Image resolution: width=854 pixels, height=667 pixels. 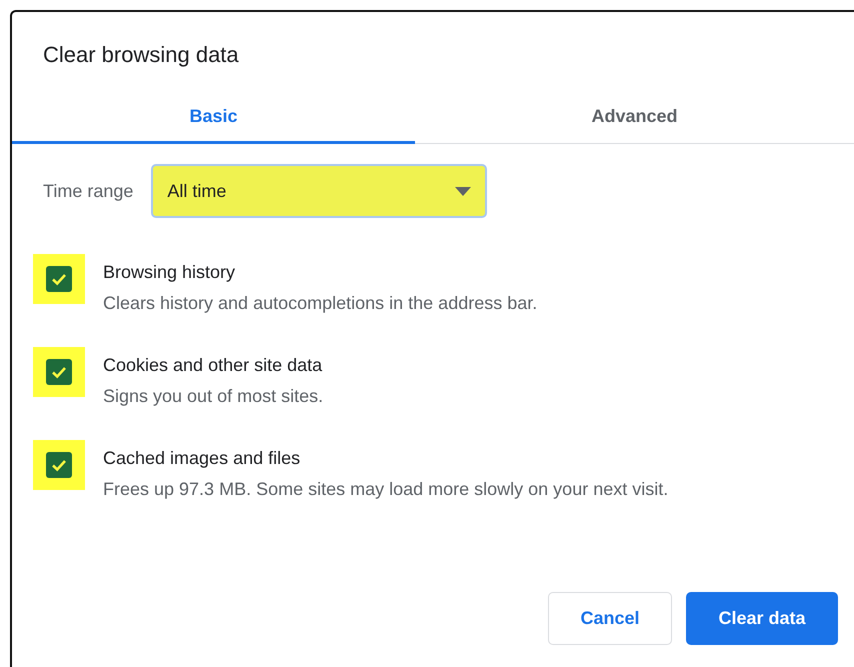 What do you see at coordinates (213, 365) in the screenshot?
I see `option-title: Cookies and other site data` at bounding box center [213, 365].